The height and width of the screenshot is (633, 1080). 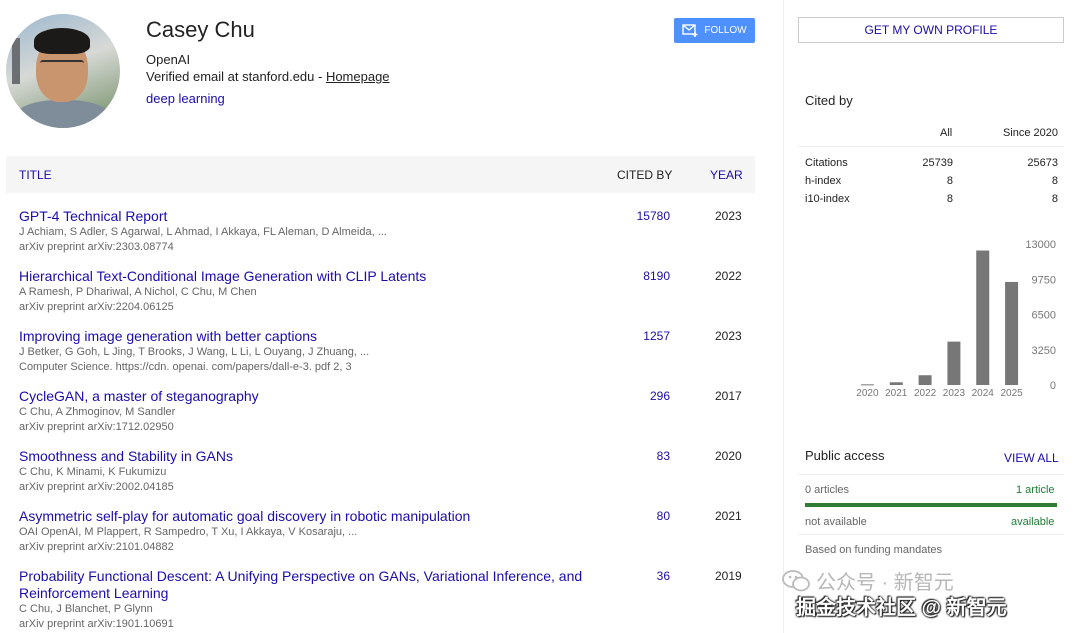 I want to click on paper-title: Smoothness and Stability in GANs, so click(x=309, y=456).